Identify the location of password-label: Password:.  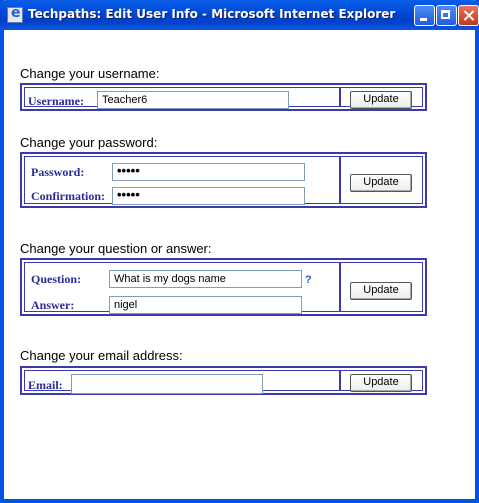
(58, 172).